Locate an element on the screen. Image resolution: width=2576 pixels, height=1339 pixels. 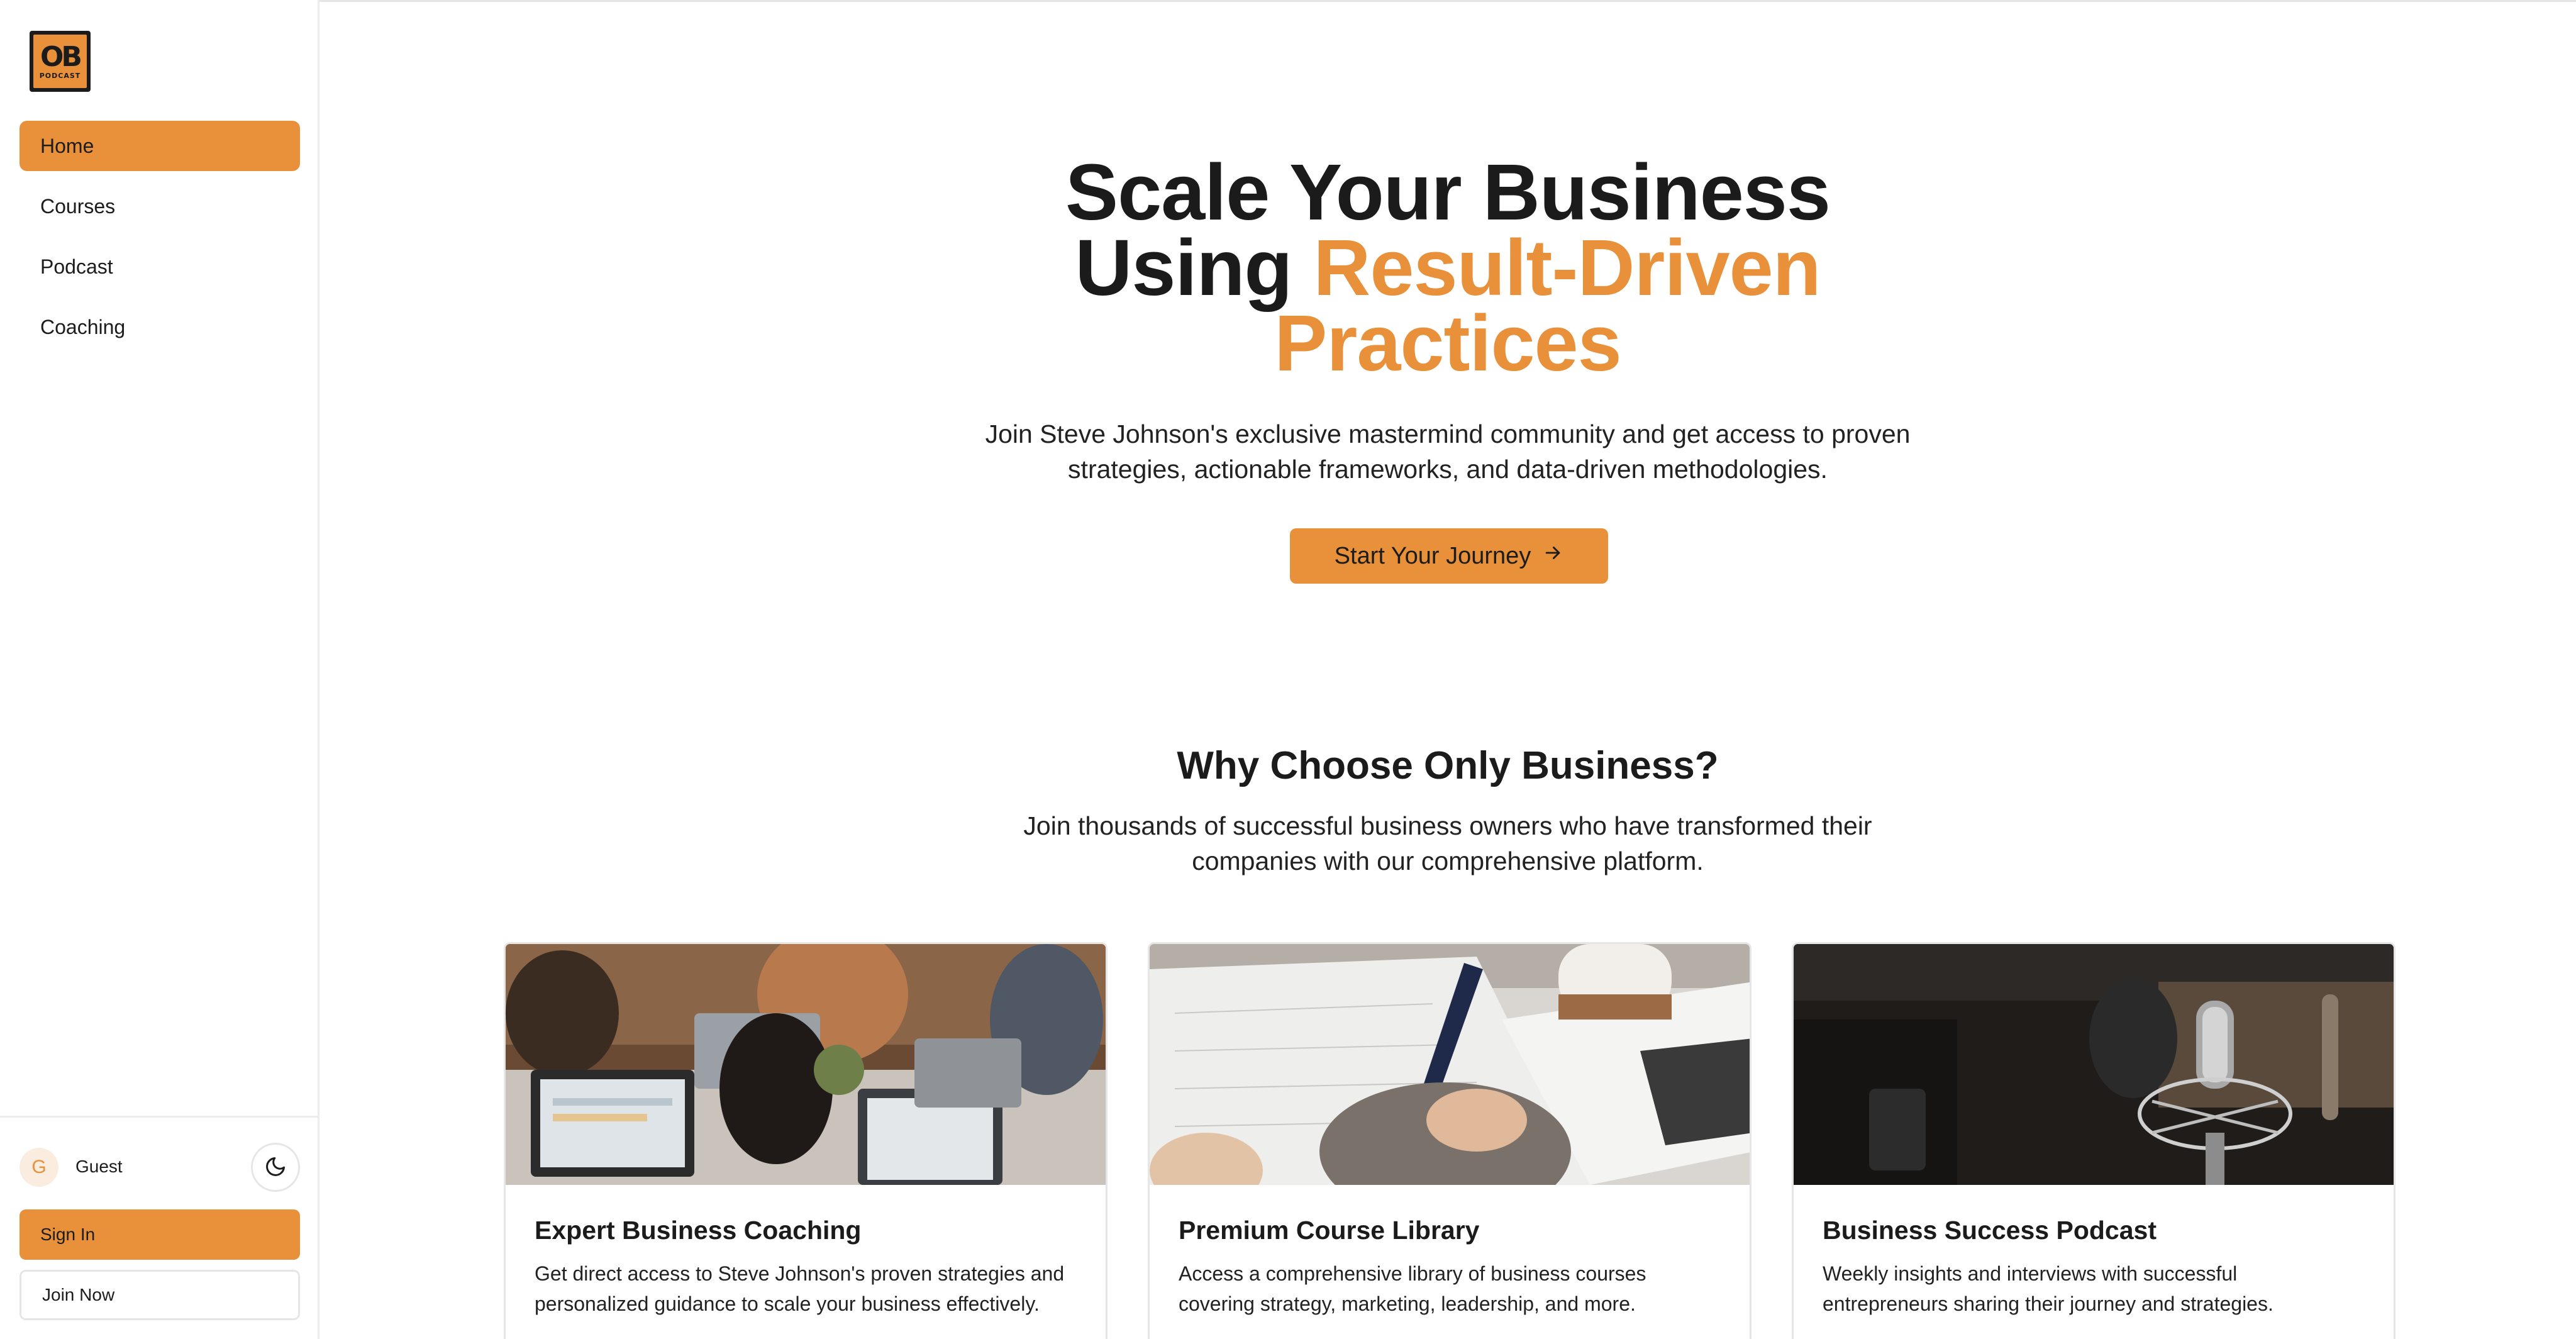
logo-subtext: PODCAST is located at coordinates (60, 75).